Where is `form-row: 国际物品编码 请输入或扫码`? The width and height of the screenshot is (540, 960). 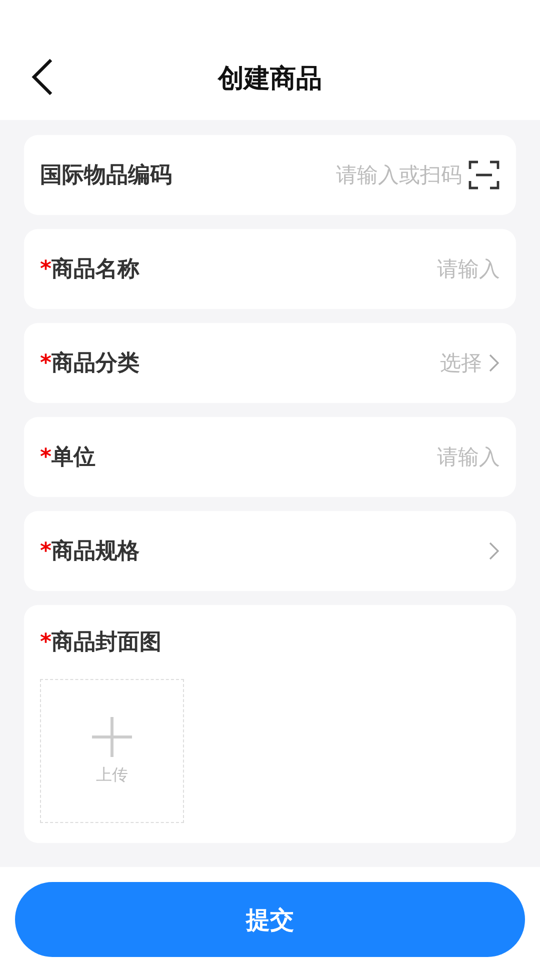
form-row: 国际物品编码 请输入或扫码 is located at coordinates (270, 175).